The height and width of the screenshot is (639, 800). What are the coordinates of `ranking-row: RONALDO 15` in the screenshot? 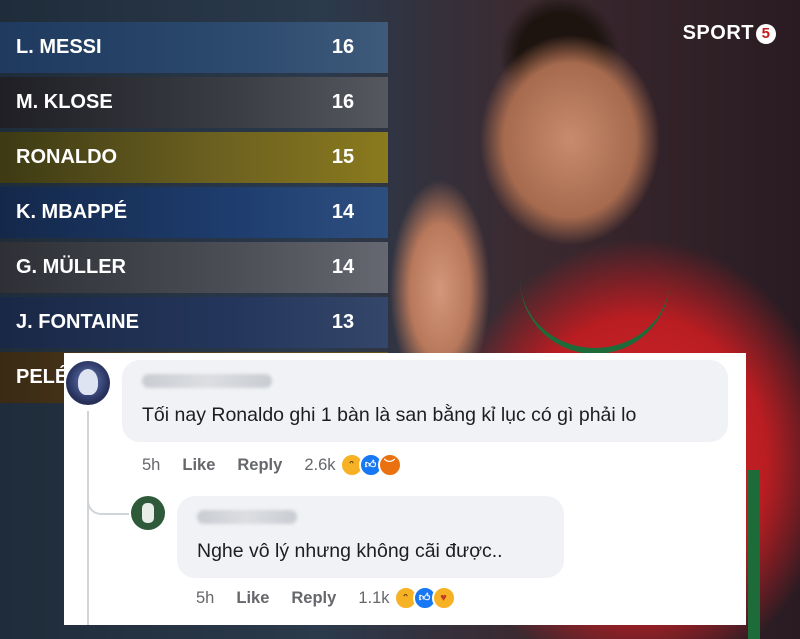 It's located at (194, 157).